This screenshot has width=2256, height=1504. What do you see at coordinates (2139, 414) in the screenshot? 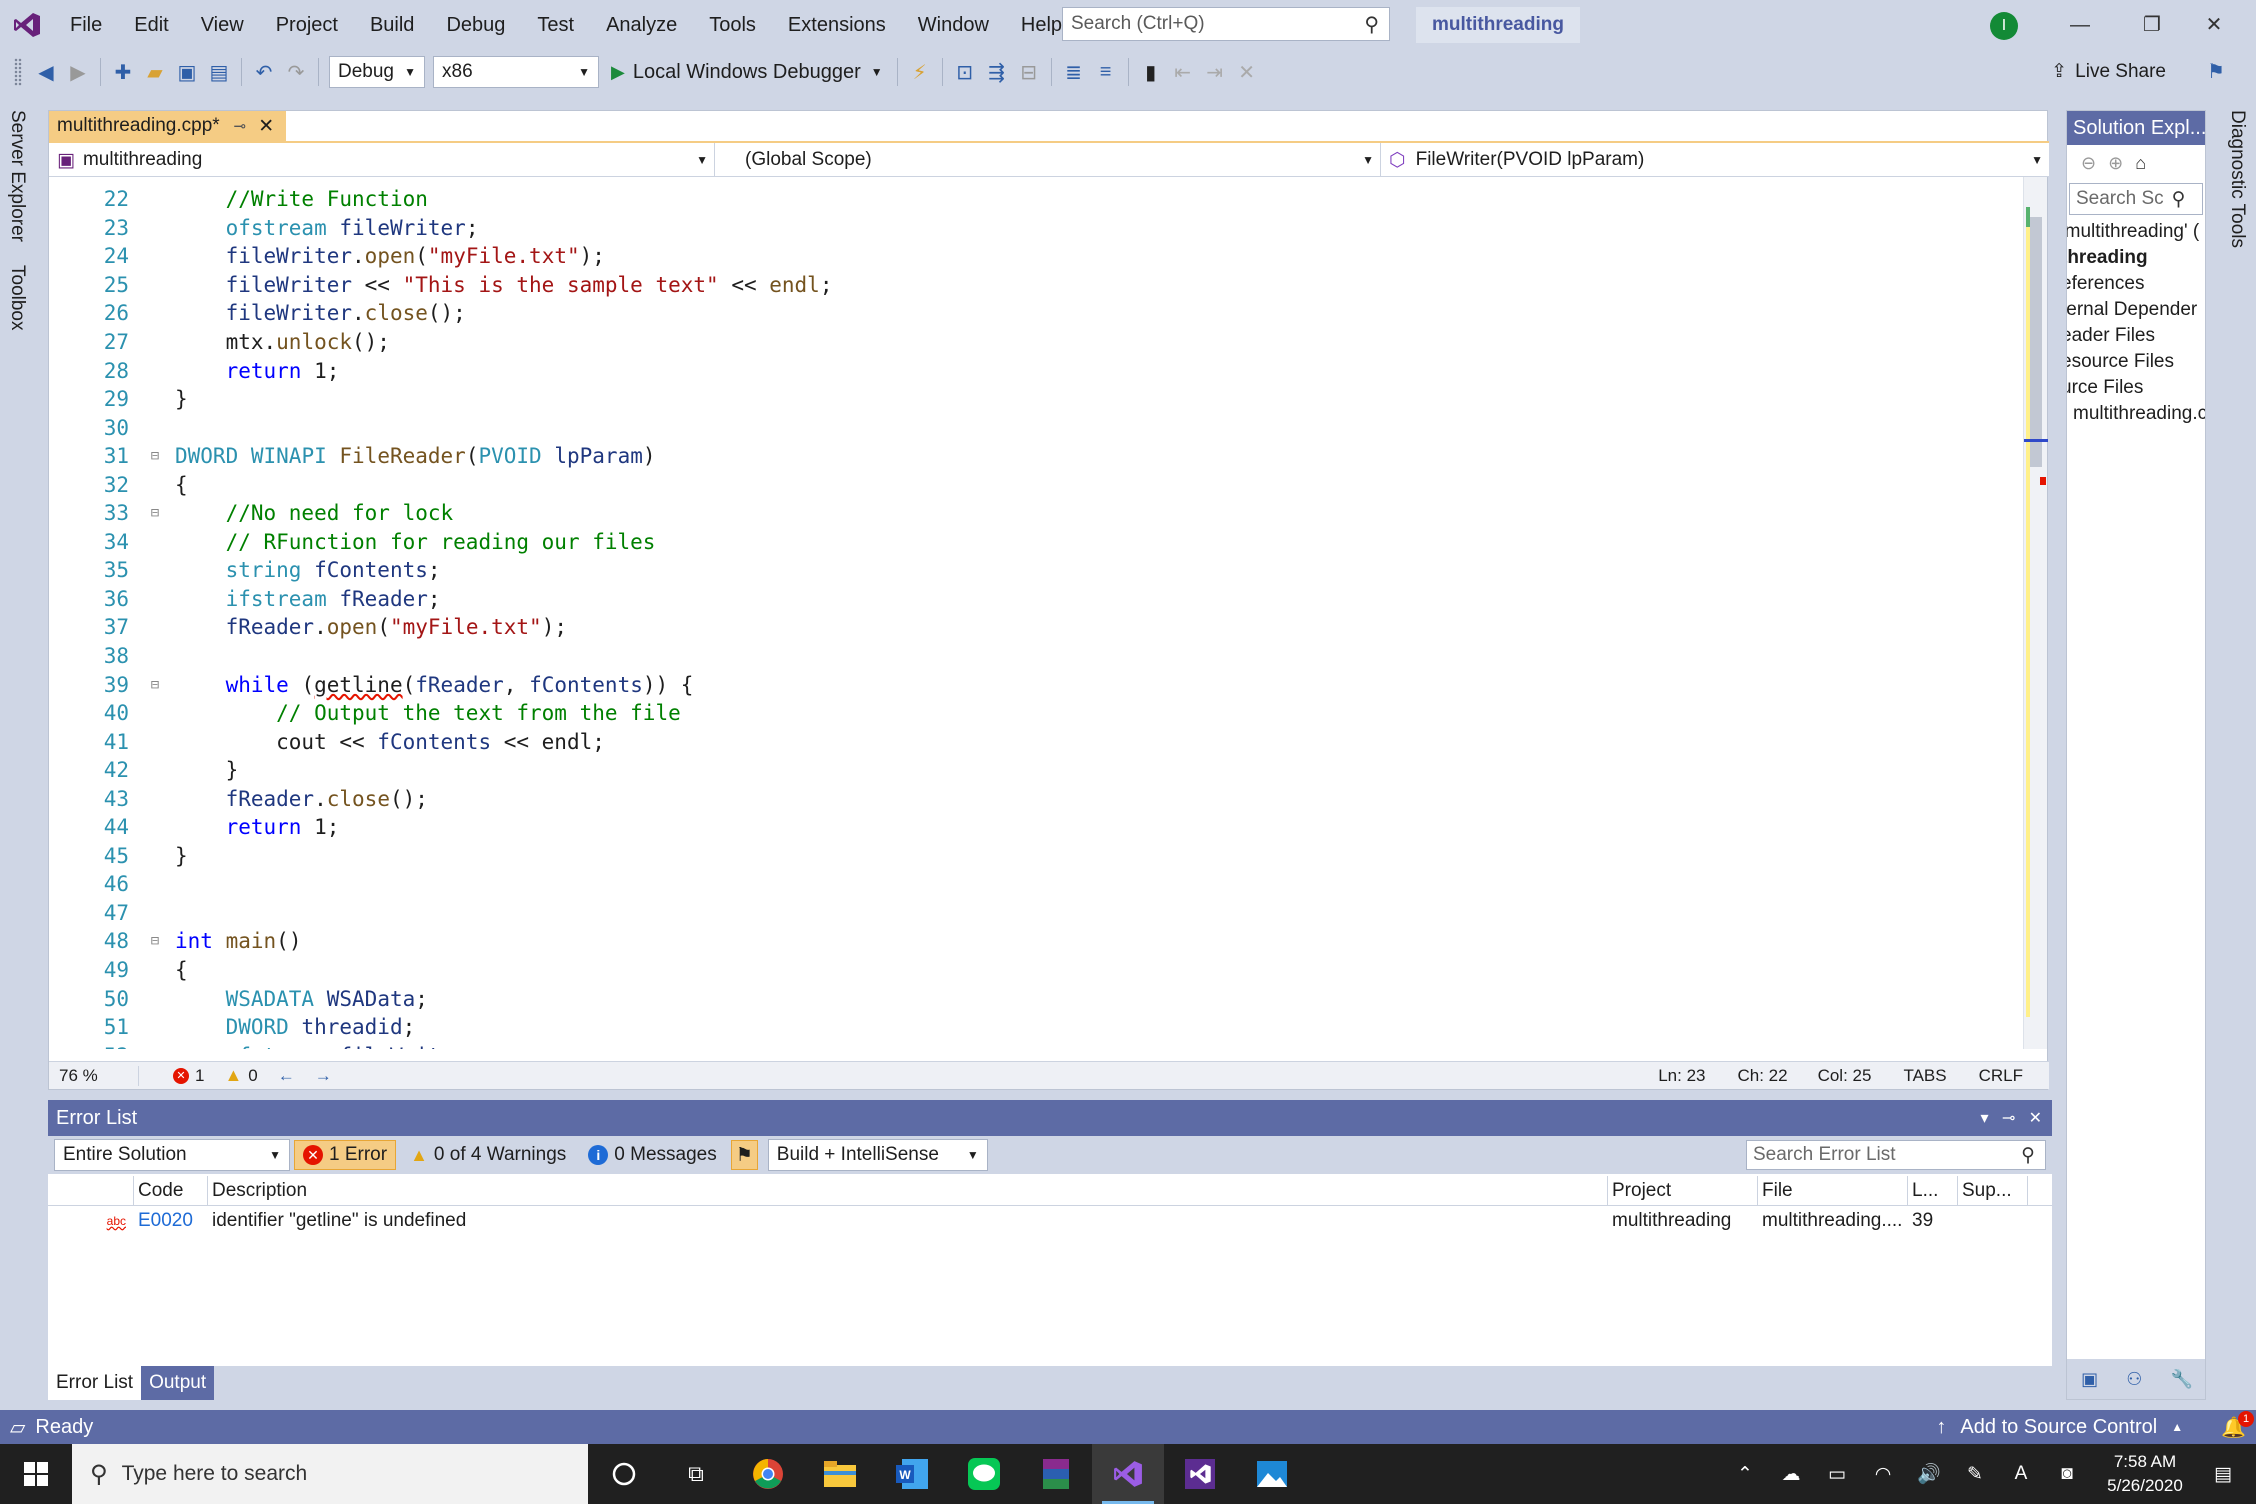
I see `tree-item-cpp-file: multithreading.c` at bounding box center [2139, 414].